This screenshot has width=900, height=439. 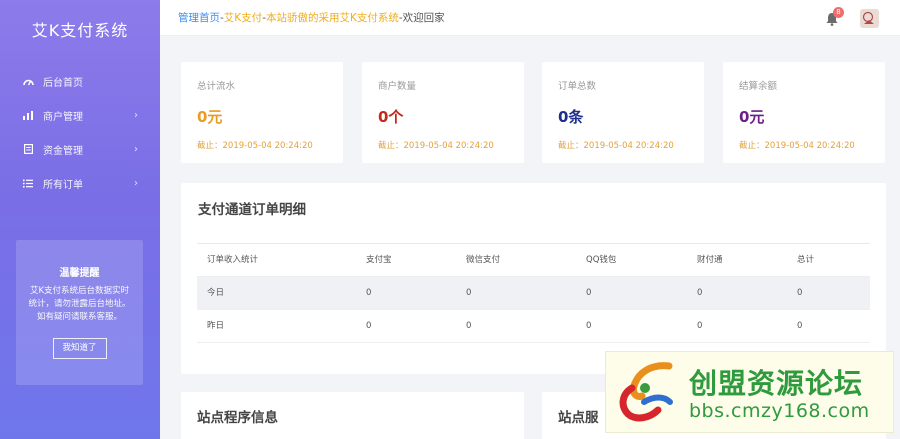 I want to click on table-header: QQ钱包, so click(x=601, y=260).